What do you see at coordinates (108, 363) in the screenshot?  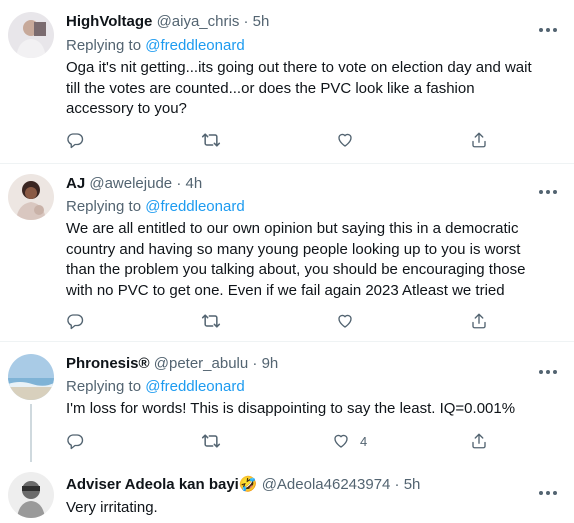 I see `display-name: Phronesis®` at bounding box center [108, 363].